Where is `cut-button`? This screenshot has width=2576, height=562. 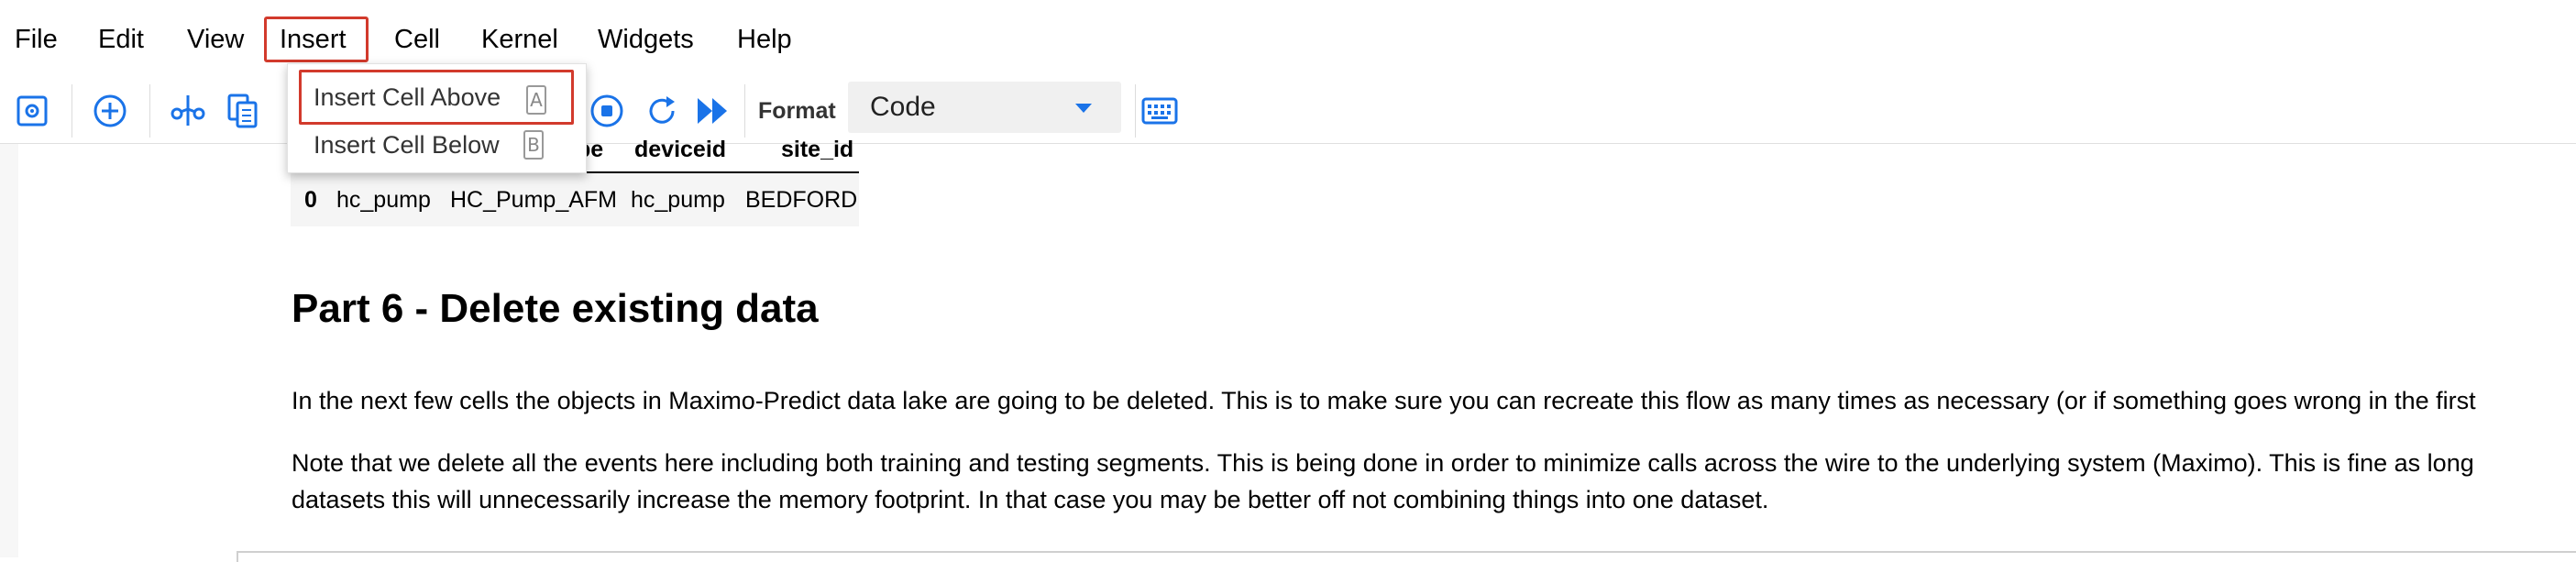 cut-button is located at coordinates (188, 111).